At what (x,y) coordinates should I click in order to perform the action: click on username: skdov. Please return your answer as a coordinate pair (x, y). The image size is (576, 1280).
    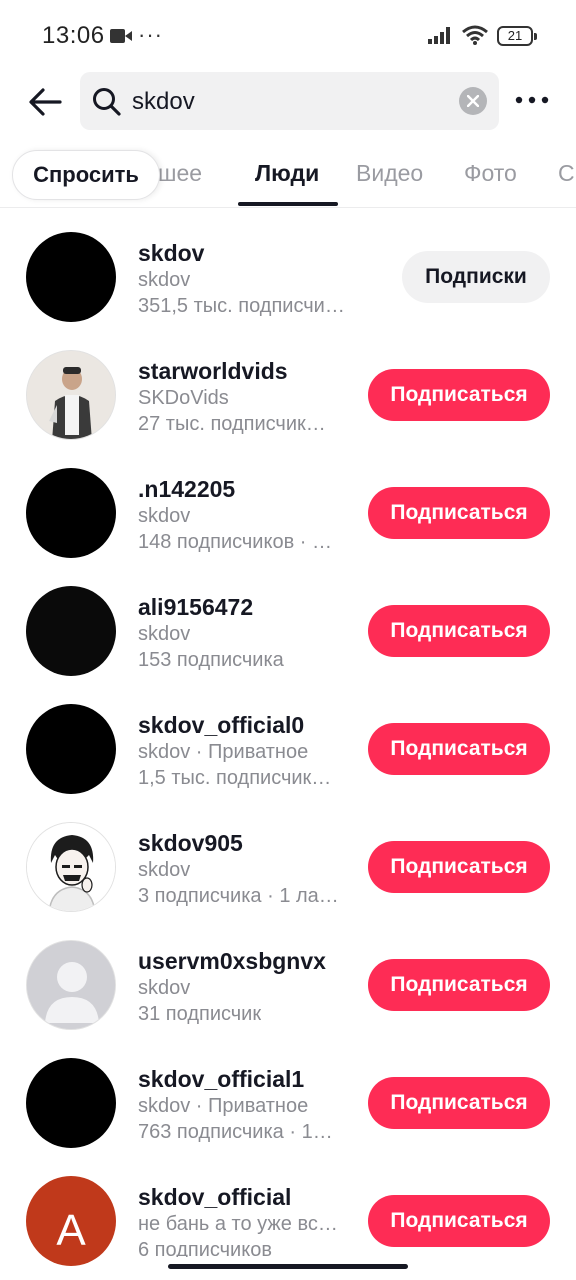
    Looking at the image, I should click on (171, 253).